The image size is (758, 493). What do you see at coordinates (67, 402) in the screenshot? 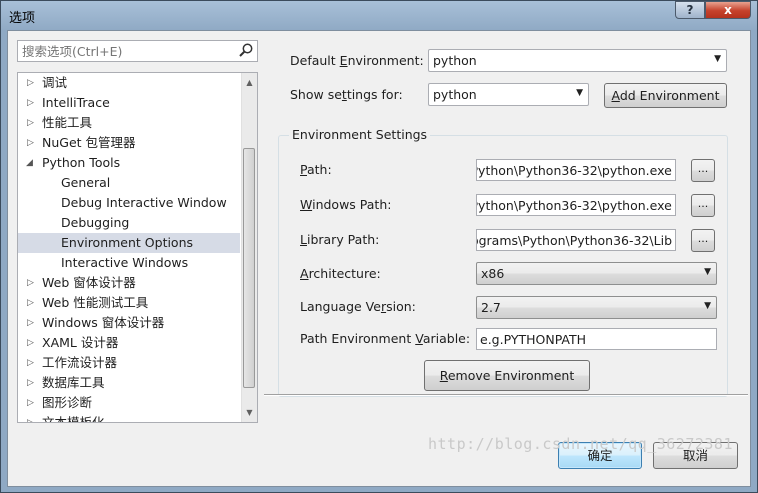
I see `tree-item-label: 图形诊断` at bounding box center [67, 402].